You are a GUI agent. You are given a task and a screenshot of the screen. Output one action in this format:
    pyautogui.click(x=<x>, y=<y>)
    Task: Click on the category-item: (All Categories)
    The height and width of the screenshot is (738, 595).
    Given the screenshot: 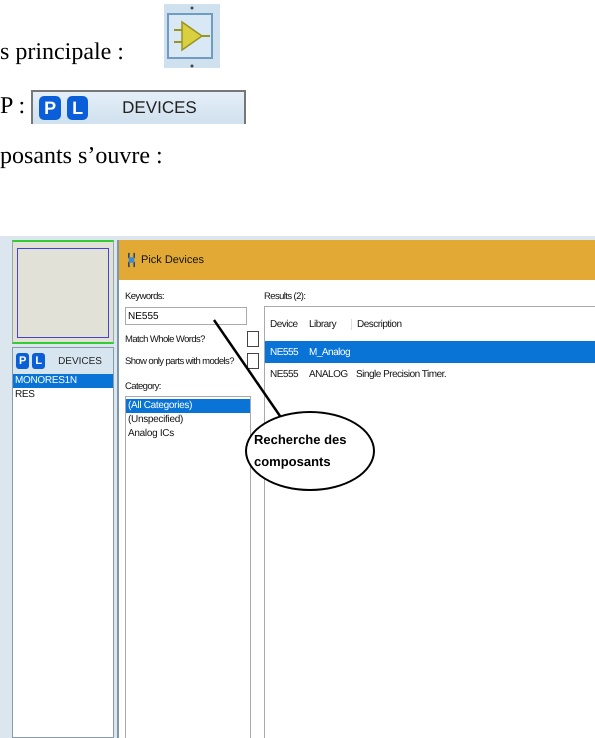 What is the action you would take?
    pyautogui.click(x=188, y=406)
    